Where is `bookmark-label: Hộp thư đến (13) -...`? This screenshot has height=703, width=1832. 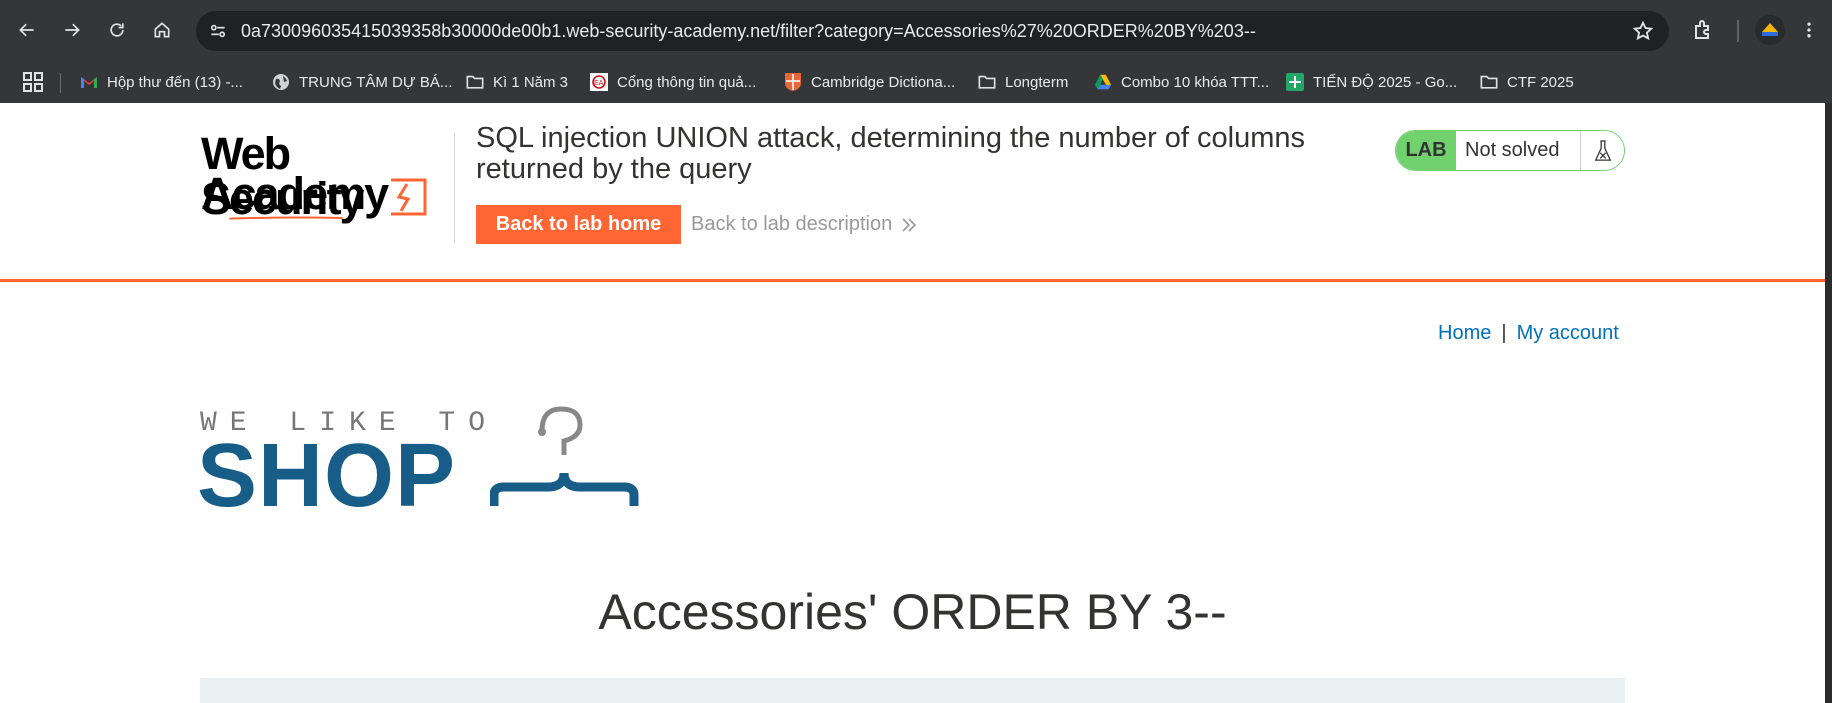 bookmark-label: Hộp thư đến (13) -... is located at coordinates (175, 82).